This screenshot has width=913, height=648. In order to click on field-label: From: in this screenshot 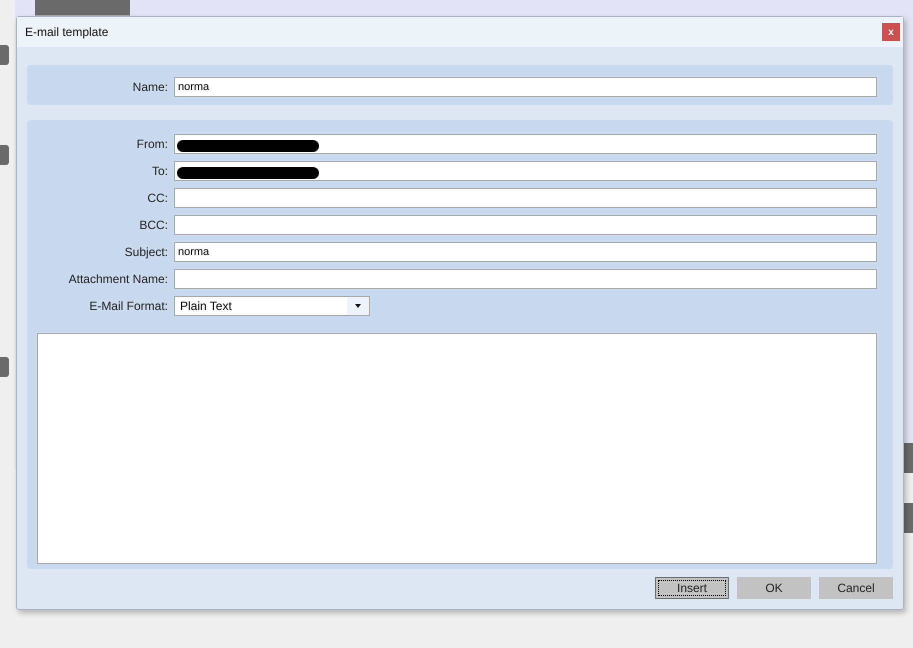, I will do `click(152, 144)`.